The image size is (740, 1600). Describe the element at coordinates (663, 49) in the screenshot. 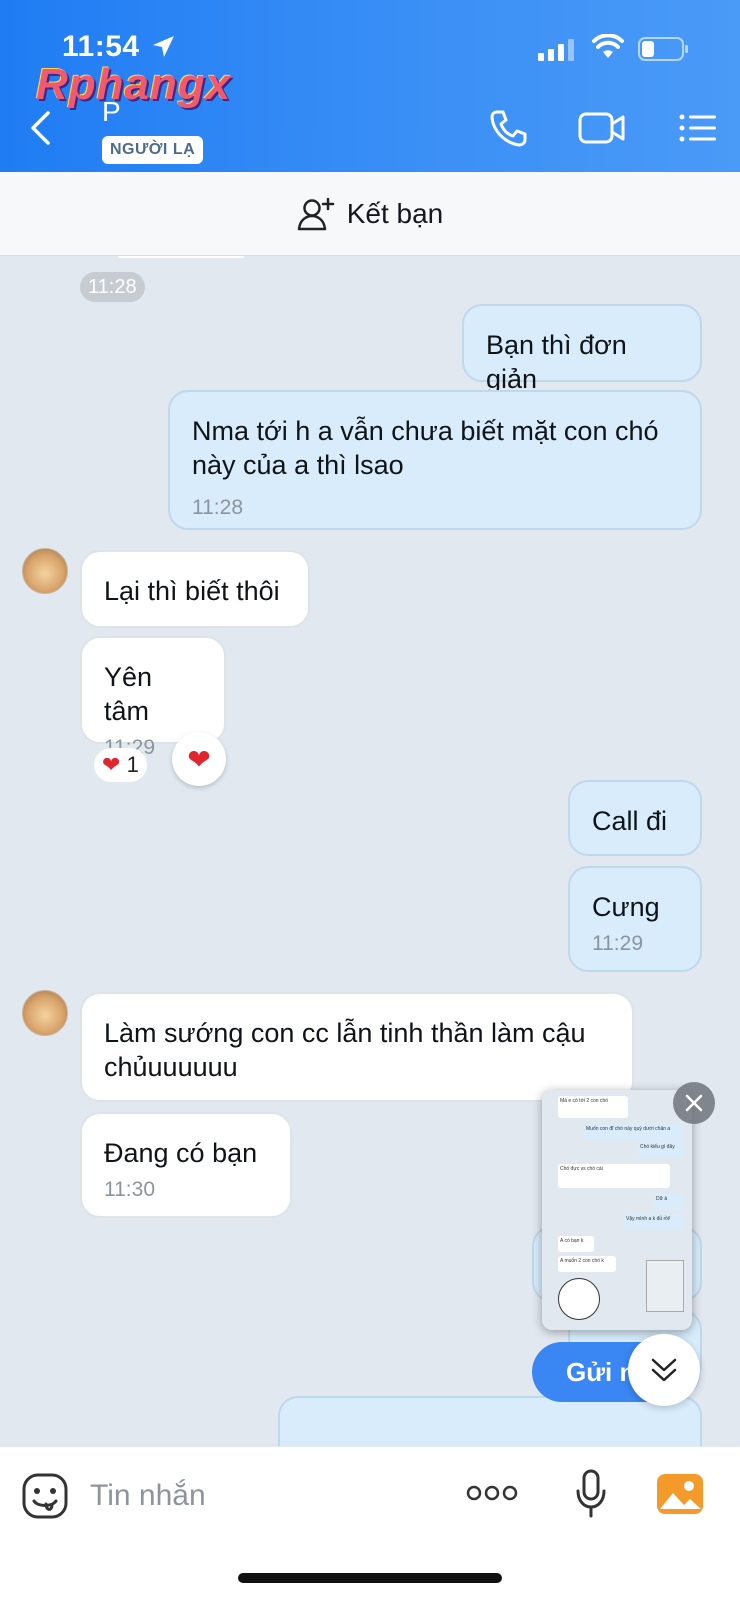

I see `battery-icon` at that location.